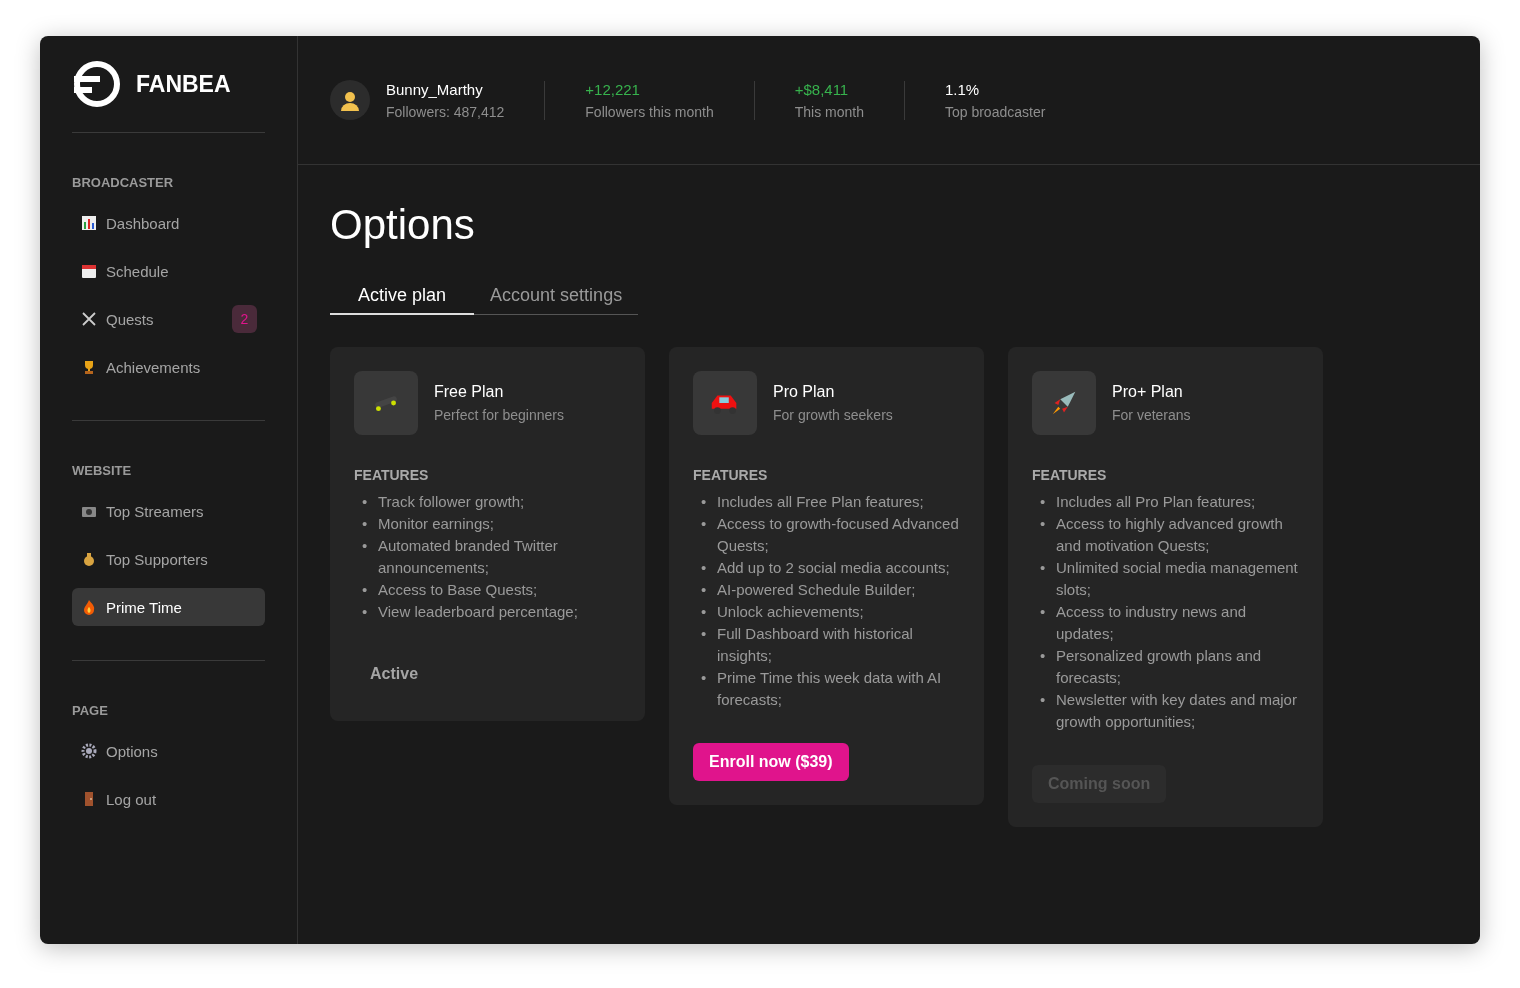 This screenshot has height=988, width=1520. What do you see at coordinates (556, 296) in the screenshot?
I see `tab: Account settings` at bounding box center [556, 296].